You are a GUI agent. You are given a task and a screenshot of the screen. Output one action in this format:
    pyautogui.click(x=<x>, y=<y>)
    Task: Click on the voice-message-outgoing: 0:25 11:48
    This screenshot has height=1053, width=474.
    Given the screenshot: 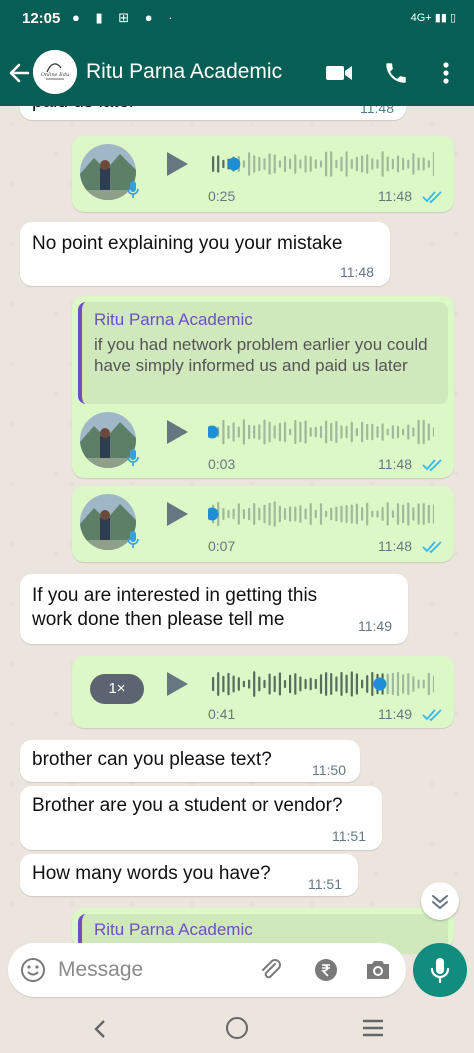 What is the action you would take?
    pyautogui.click(x=263, y=174)
    